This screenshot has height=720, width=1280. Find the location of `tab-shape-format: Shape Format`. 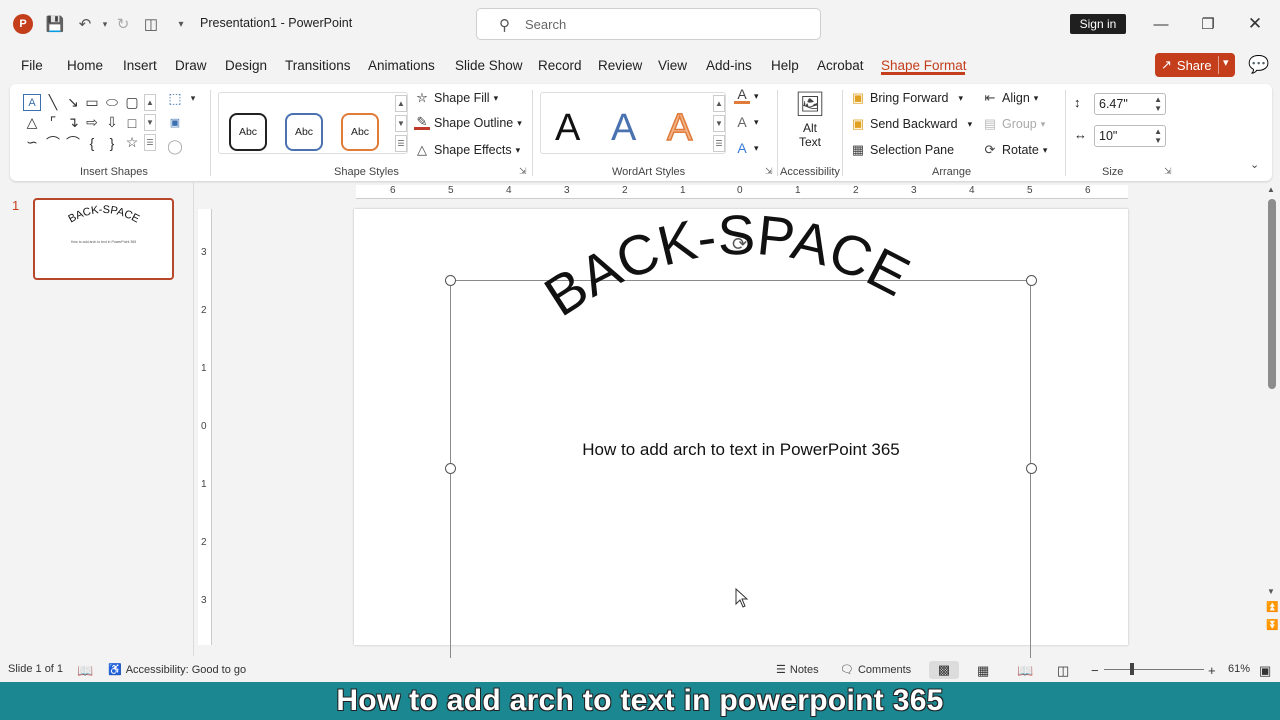

tab-shape-format: Shape Format is located at coordinates (924, 65).